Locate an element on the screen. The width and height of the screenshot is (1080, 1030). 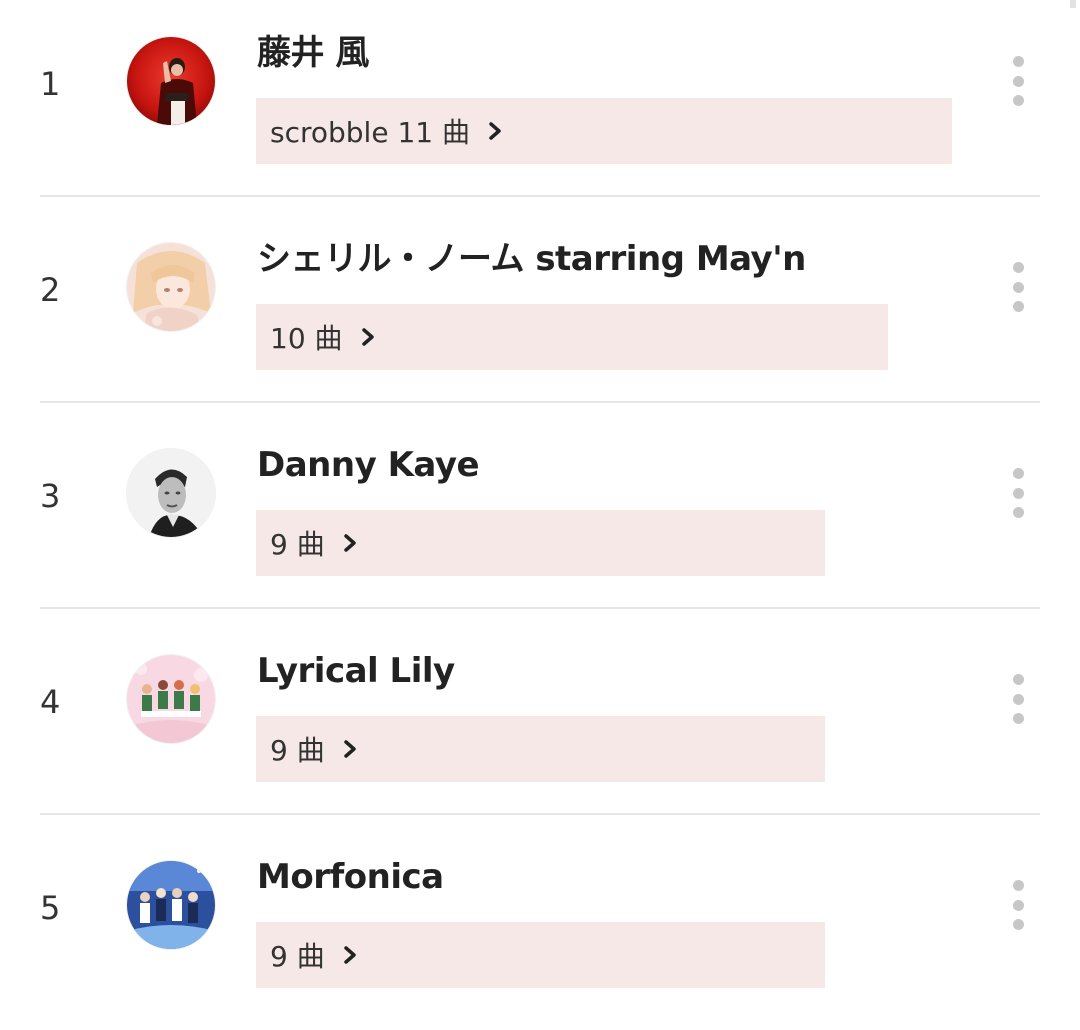
rank-number: 3 is located at coordinates (50, 496).